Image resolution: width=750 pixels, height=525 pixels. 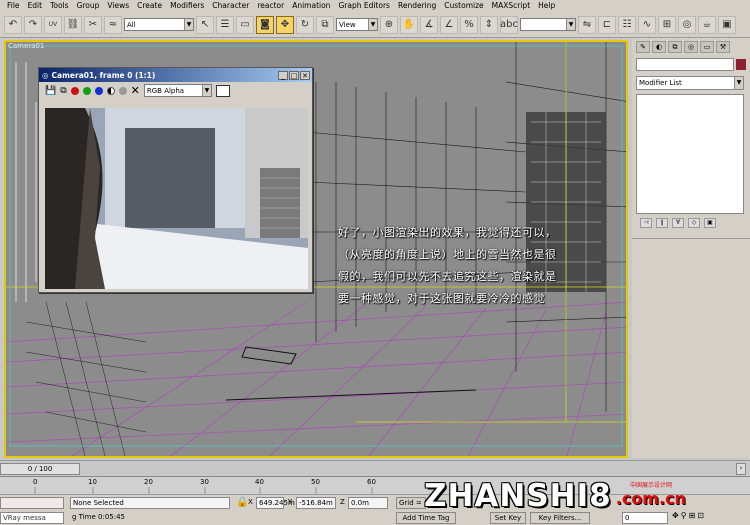 I want to click on z-coordinate-field: 0.0m, so click(x=368, y=503).